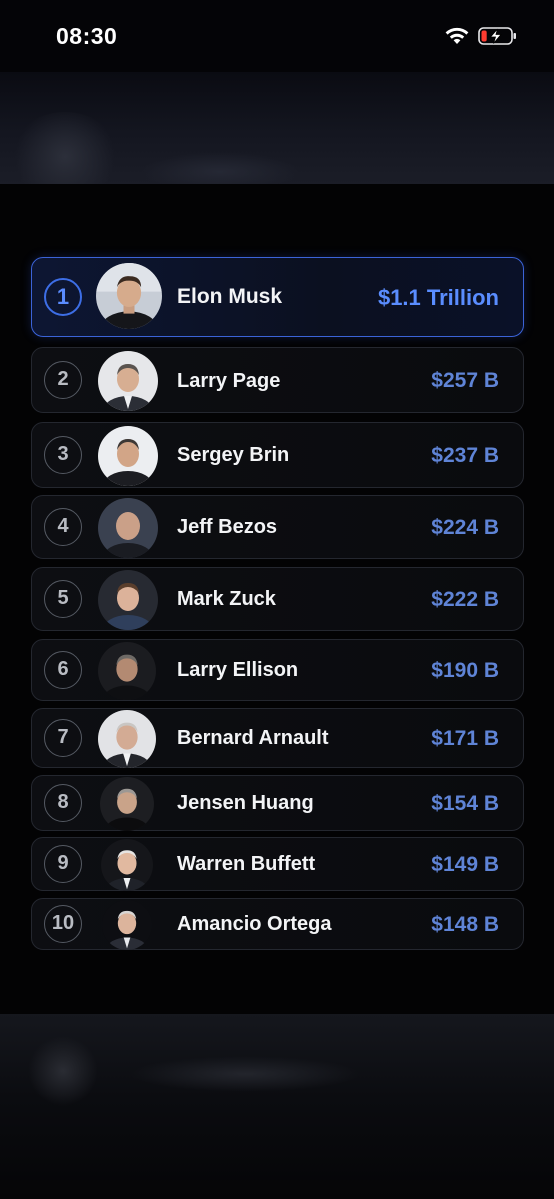  What do you see at coordinates (277, 128) in the screenshot?
I see `blurred-background-top` at bounding box center [277, 128].